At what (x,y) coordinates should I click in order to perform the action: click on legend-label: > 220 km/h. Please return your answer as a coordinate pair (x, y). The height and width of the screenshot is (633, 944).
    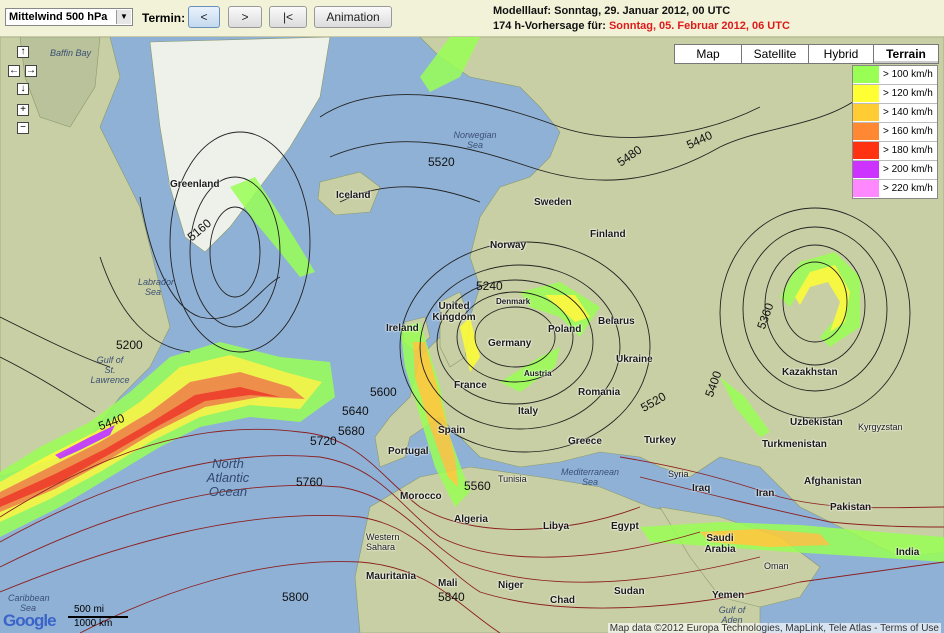
    Looking at the image, I should click on (908, 188).